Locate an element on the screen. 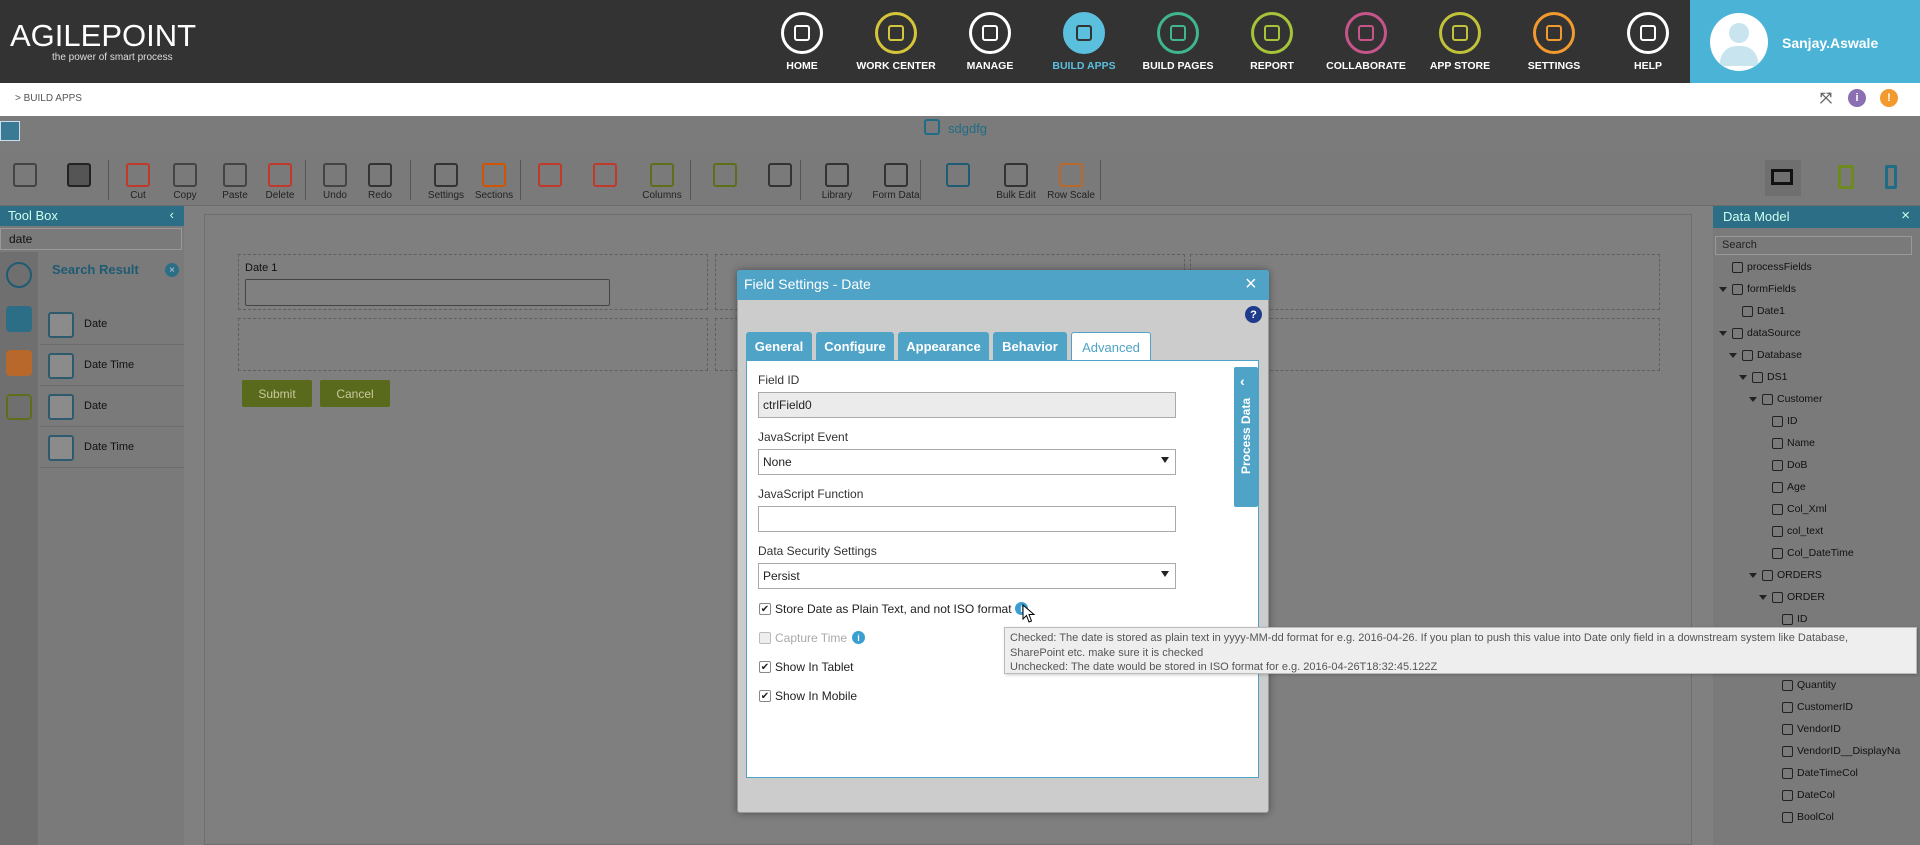  data-model-node: dataSource is located at coordinates (1760, 333).